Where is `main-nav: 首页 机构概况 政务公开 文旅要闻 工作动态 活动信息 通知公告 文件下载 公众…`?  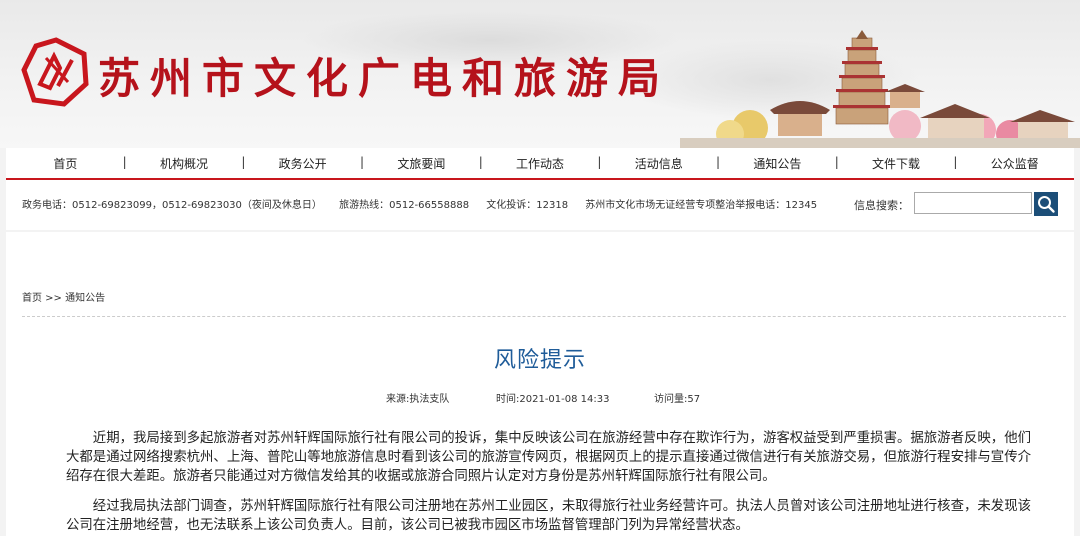 main-nav: 首页 机构概况 政务公开 文旅要闻 工作动态 活动信息 通知公告 文件下载 公众… is located at coordinates (540, 164).